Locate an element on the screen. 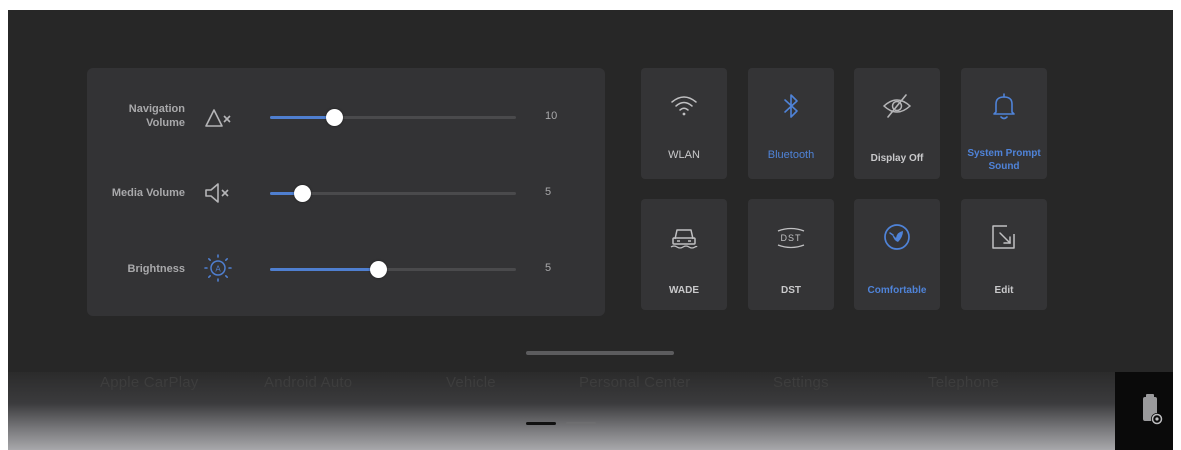 This screenshot has height=450, width=1181. wade-tile: WADE is located at coordinates (684, 254).